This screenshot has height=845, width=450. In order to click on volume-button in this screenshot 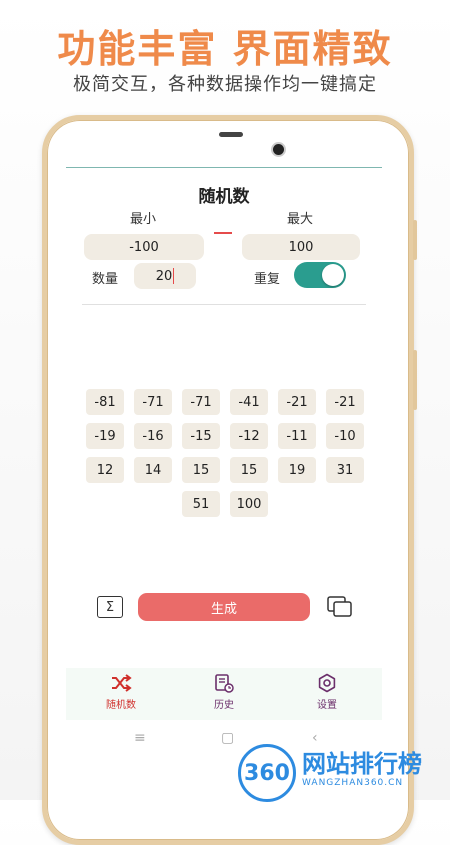, I will do `click(415, 240)`.